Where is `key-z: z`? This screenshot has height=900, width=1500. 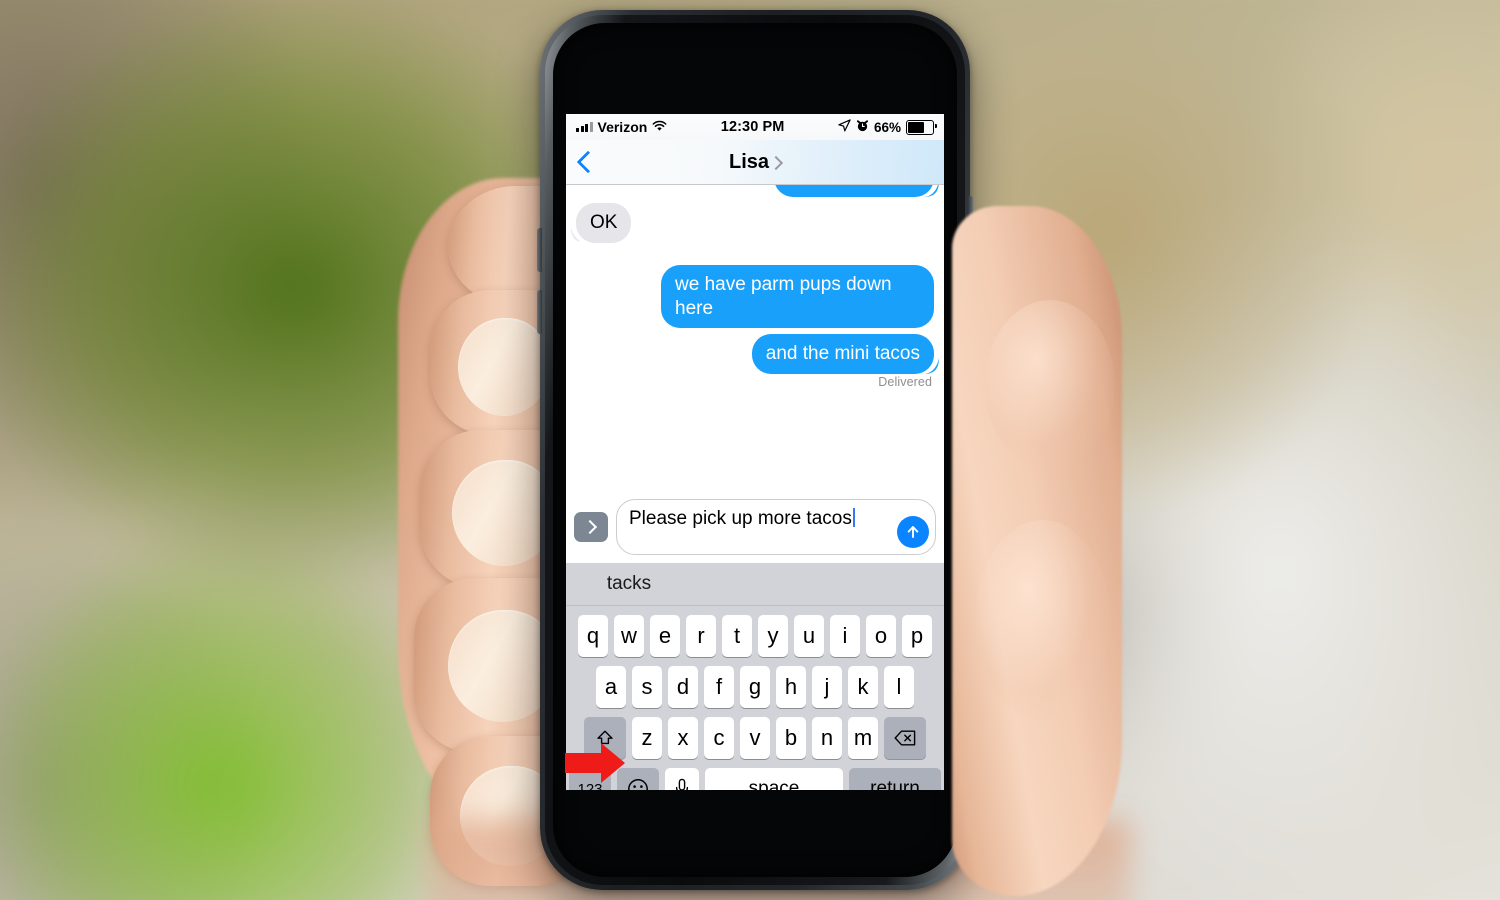
key-z: z is located at coordinates (647, 738).